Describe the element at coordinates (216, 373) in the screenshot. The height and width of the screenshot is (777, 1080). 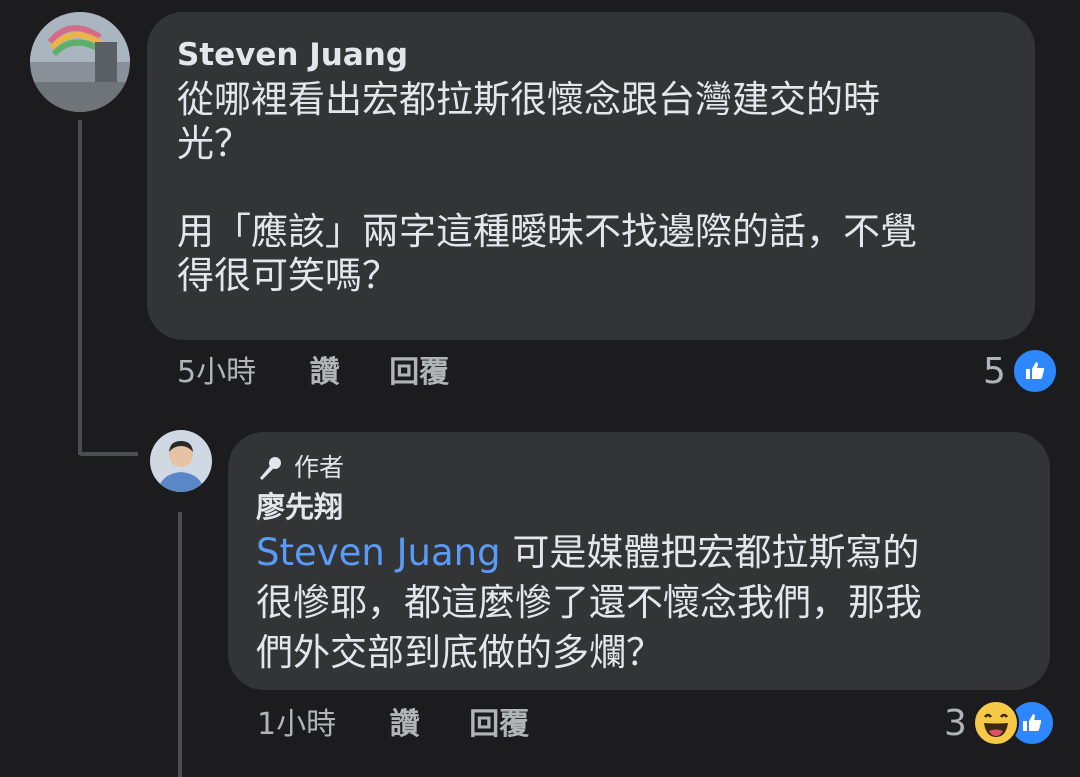
I see `comment-timestamp: 5小時` at that location.